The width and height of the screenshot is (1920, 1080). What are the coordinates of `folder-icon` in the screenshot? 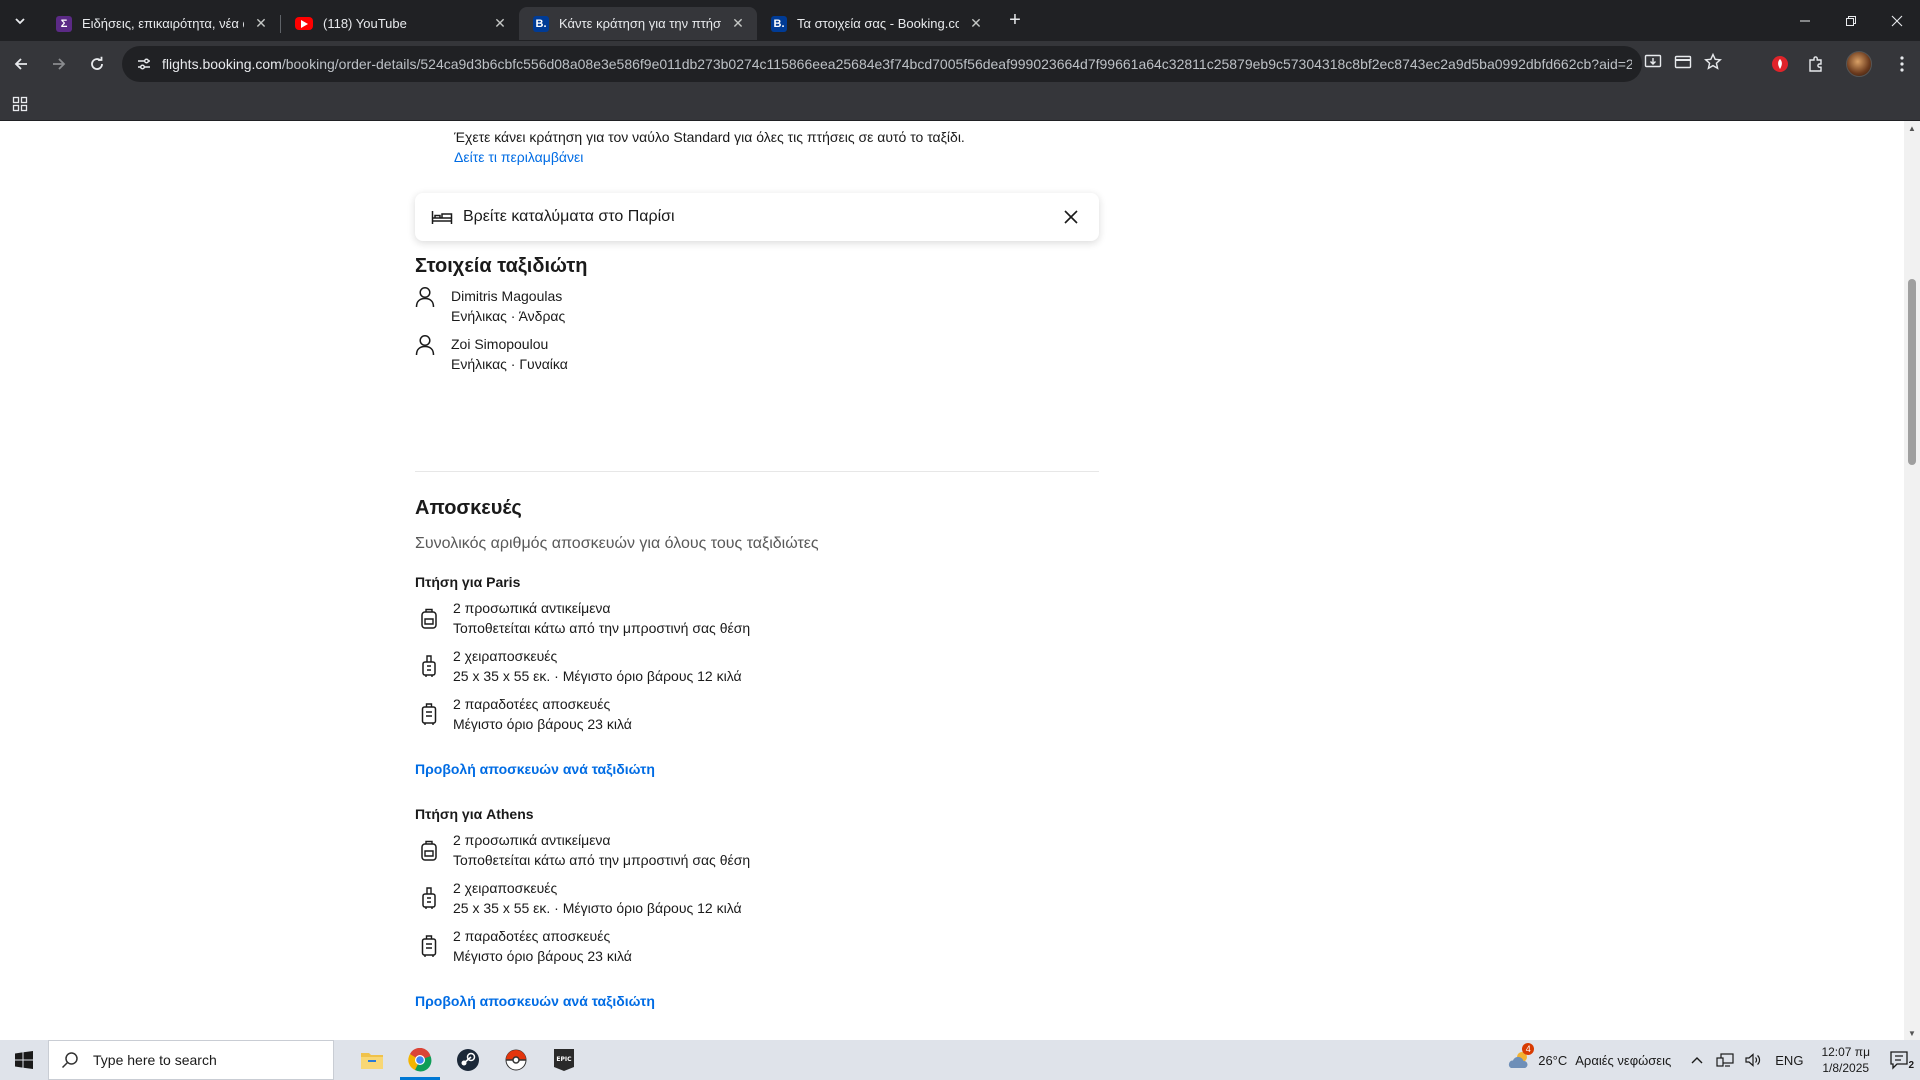 It's located at (372, 1061).